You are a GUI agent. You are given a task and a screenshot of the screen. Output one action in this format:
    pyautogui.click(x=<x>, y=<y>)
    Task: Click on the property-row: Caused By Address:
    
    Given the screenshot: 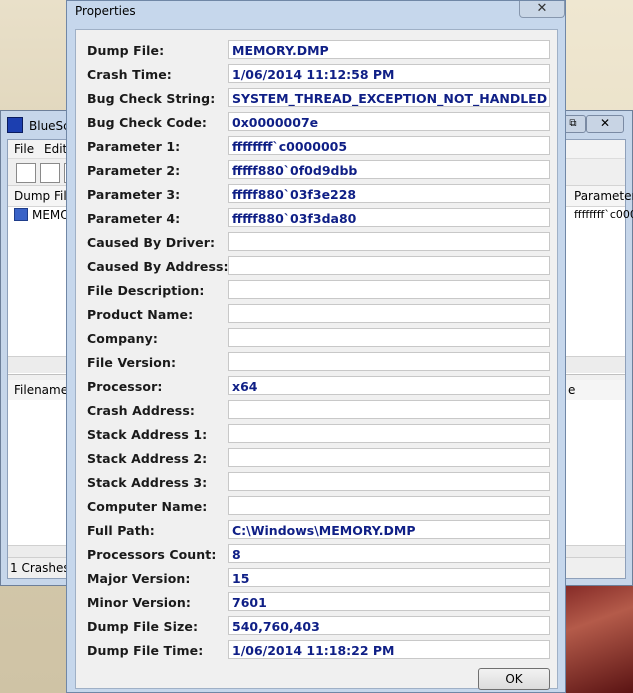 What is the action you would take?
    pyautogui.click(x=317, y=266)
    